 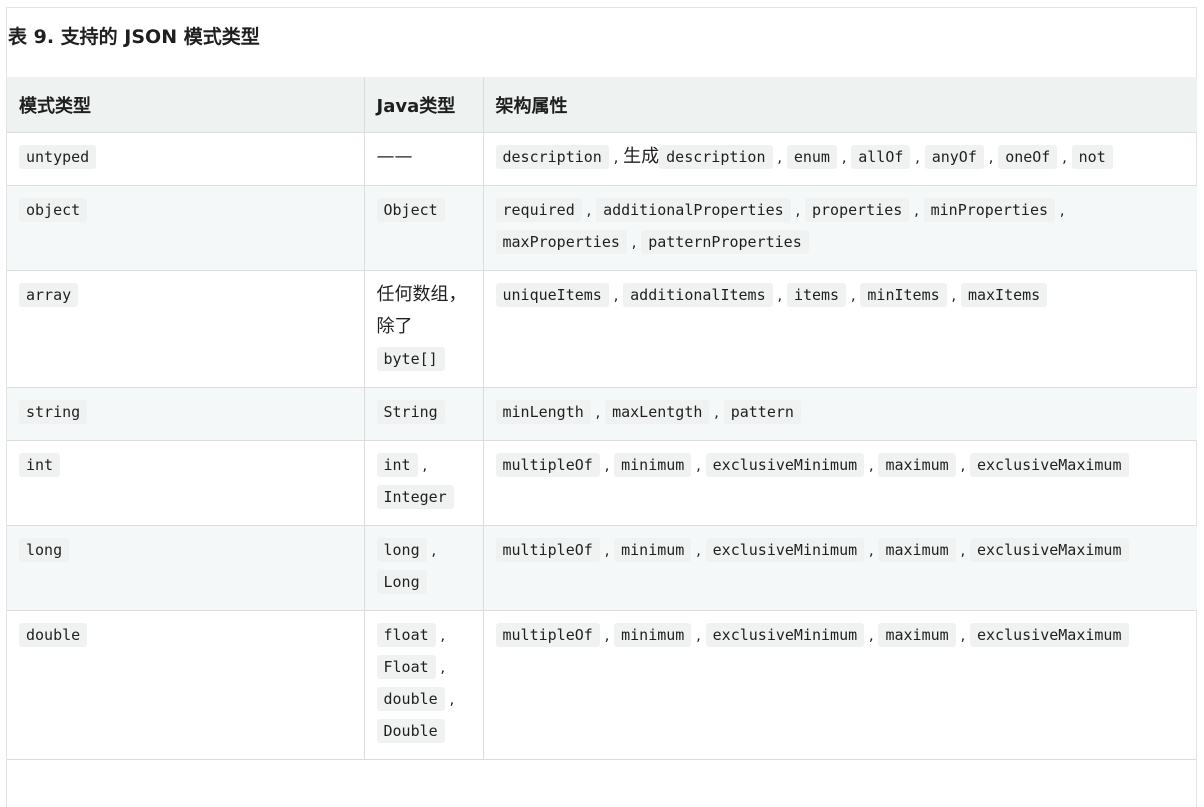 What do you see at coordinates (903, 295) in the screenshot?
I see `schema-property-code: minItems` at bounding box center [903, 295].